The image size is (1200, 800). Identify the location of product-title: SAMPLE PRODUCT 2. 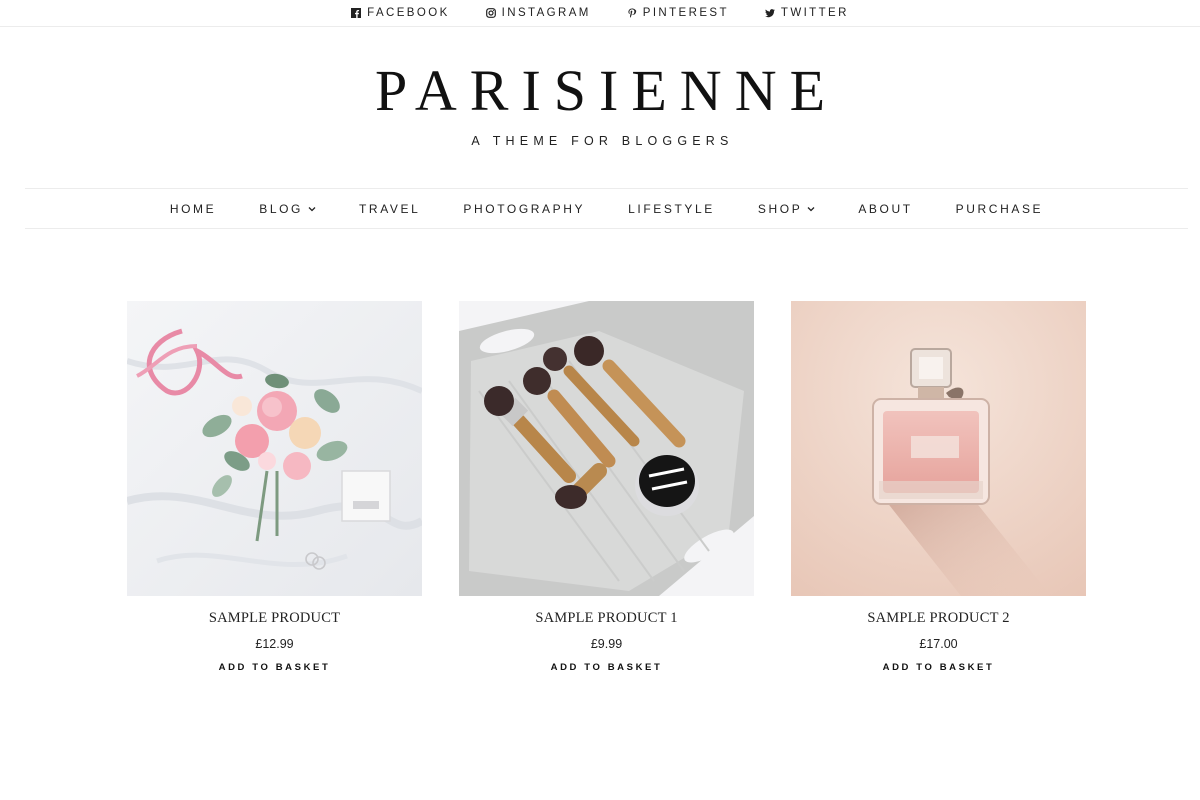
(938, 618).